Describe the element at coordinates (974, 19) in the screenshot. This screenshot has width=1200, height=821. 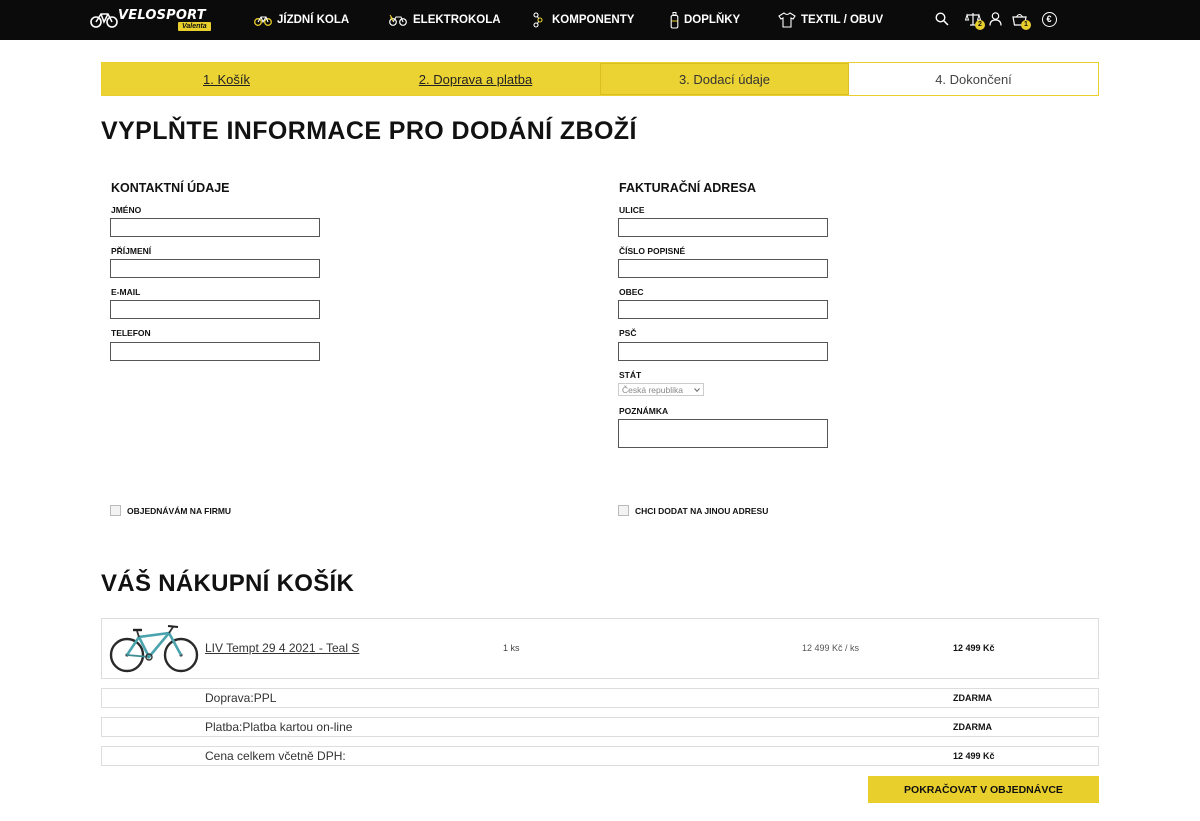
I see `compare-button: 2` at that location.